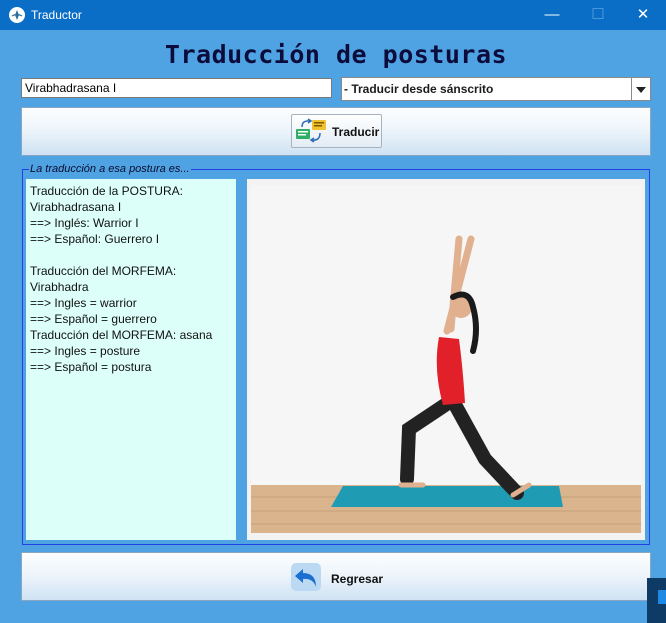  Describe the element at coordinates (552, 15) in the screenshot. I see `minimize-button: —` at that location.